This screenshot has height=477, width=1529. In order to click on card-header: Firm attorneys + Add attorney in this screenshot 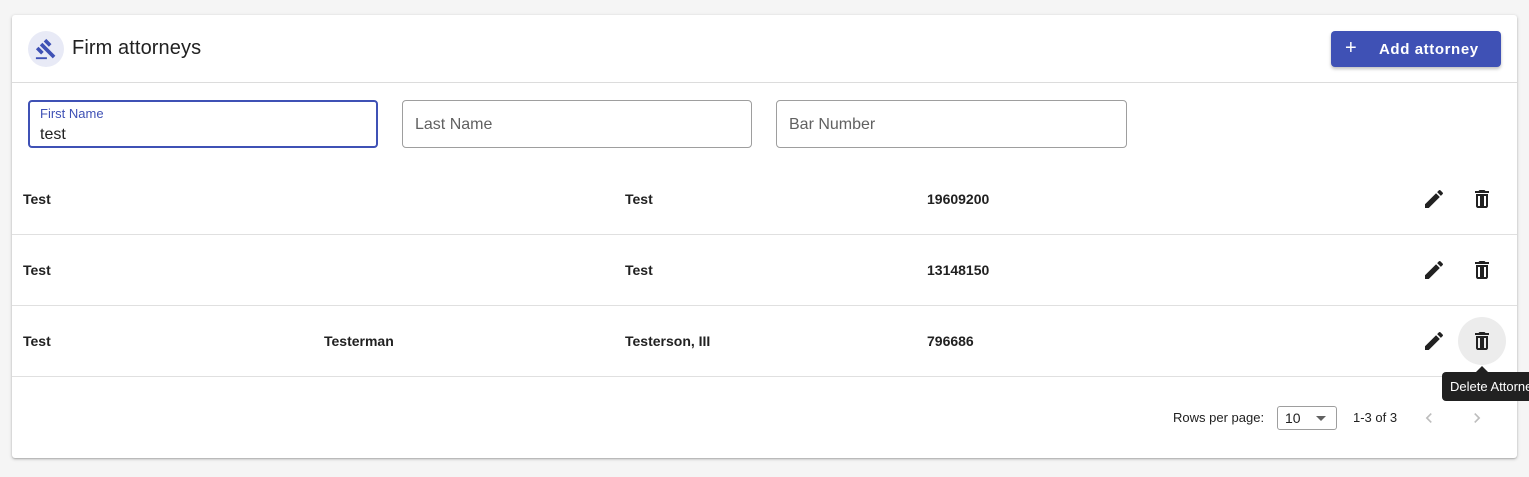, I will do `click(764, 49)`.